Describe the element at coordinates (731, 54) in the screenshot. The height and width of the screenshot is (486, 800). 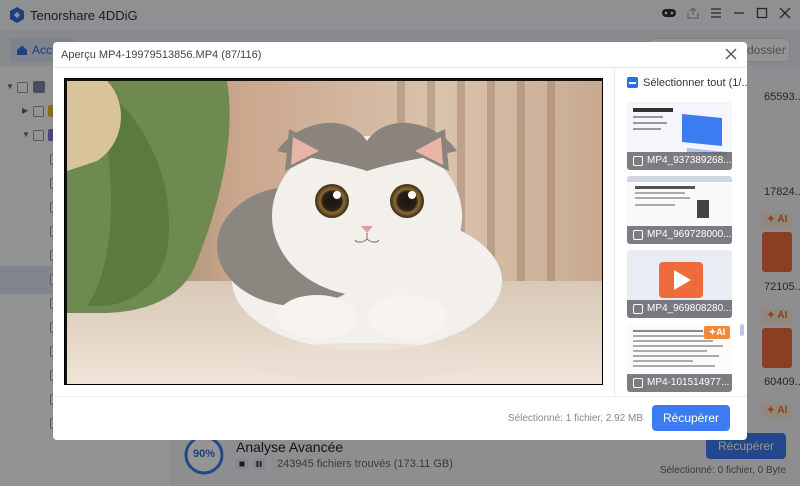
I see `close-icon` at that location.